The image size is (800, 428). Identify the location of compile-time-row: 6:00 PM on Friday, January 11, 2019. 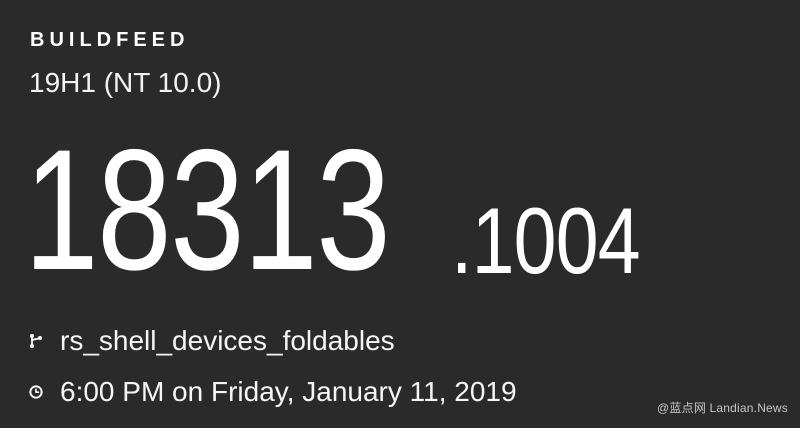
(272, 392).